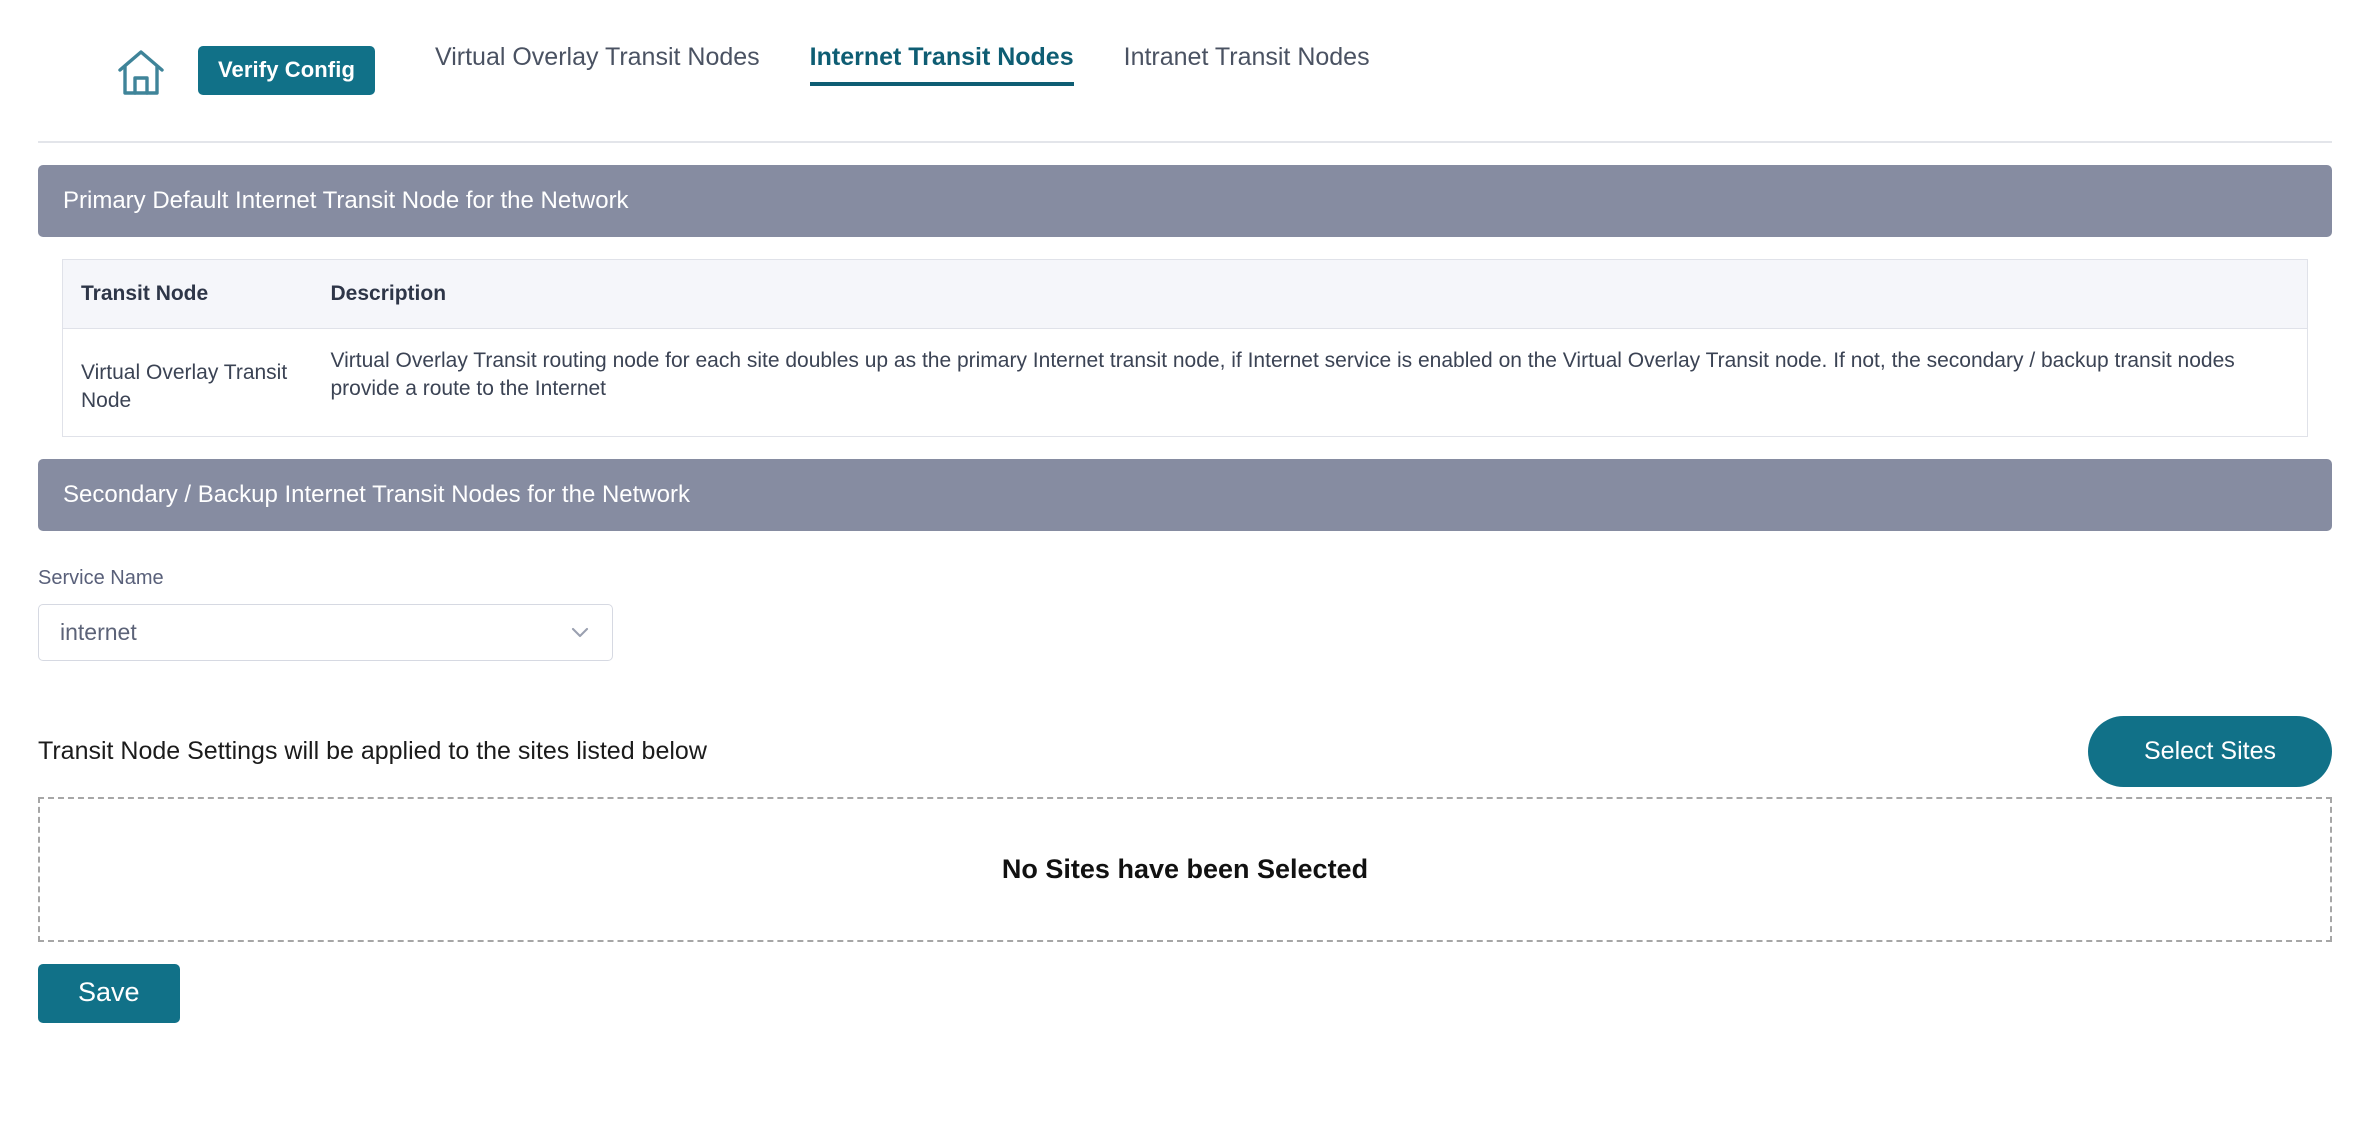  I want to click on empty-state-message: No Sites have been Selected, so click(1185, 868).